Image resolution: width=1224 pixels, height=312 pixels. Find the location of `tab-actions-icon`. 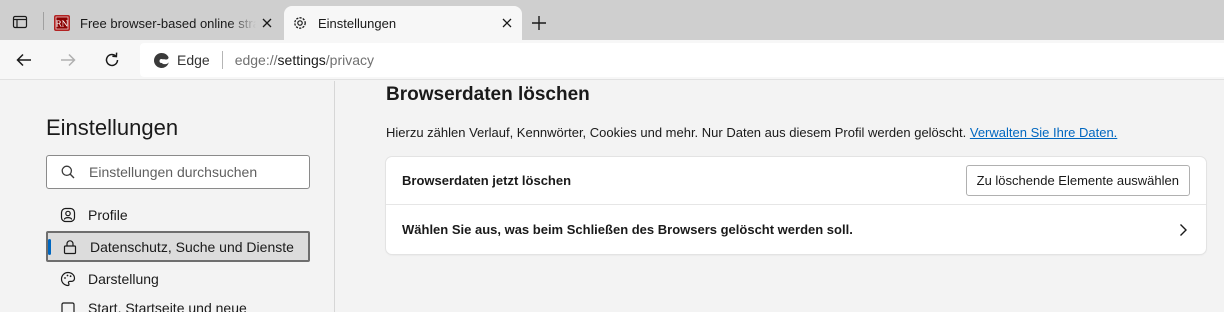

tab-actions-icon is located at coordinates (20, 22).